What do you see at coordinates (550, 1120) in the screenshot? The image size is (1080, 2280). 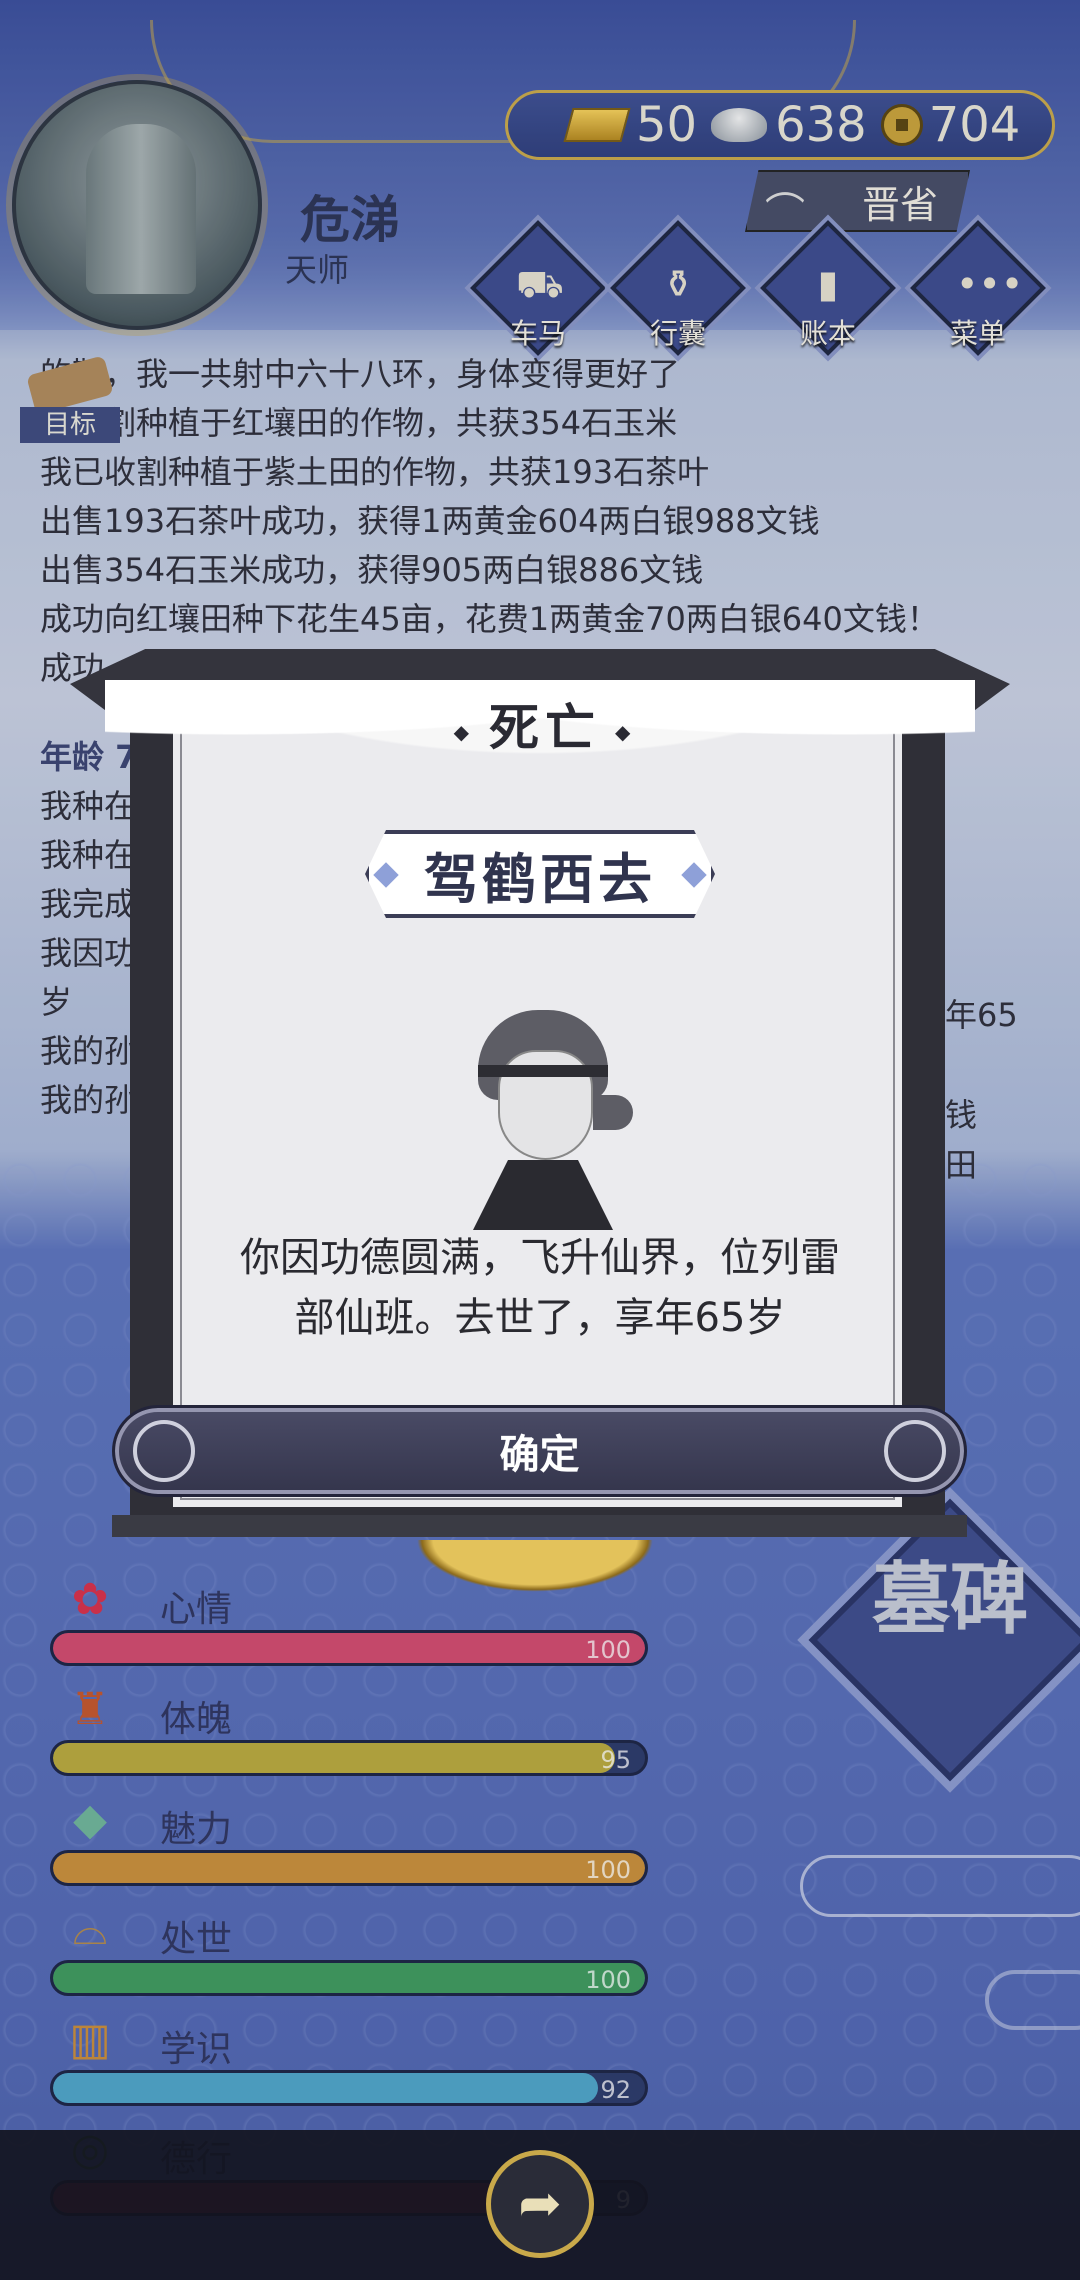 I see `character-portrait` at bounding box center [550, 1120].